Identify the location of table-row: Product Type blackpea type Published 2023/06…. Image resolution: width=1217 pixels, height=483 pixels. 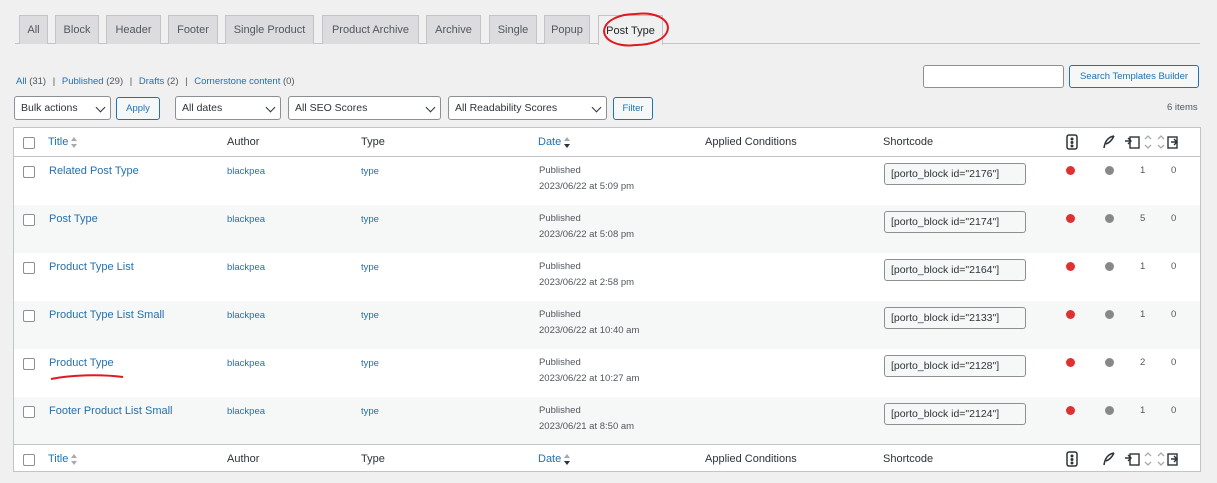
(607, 373).